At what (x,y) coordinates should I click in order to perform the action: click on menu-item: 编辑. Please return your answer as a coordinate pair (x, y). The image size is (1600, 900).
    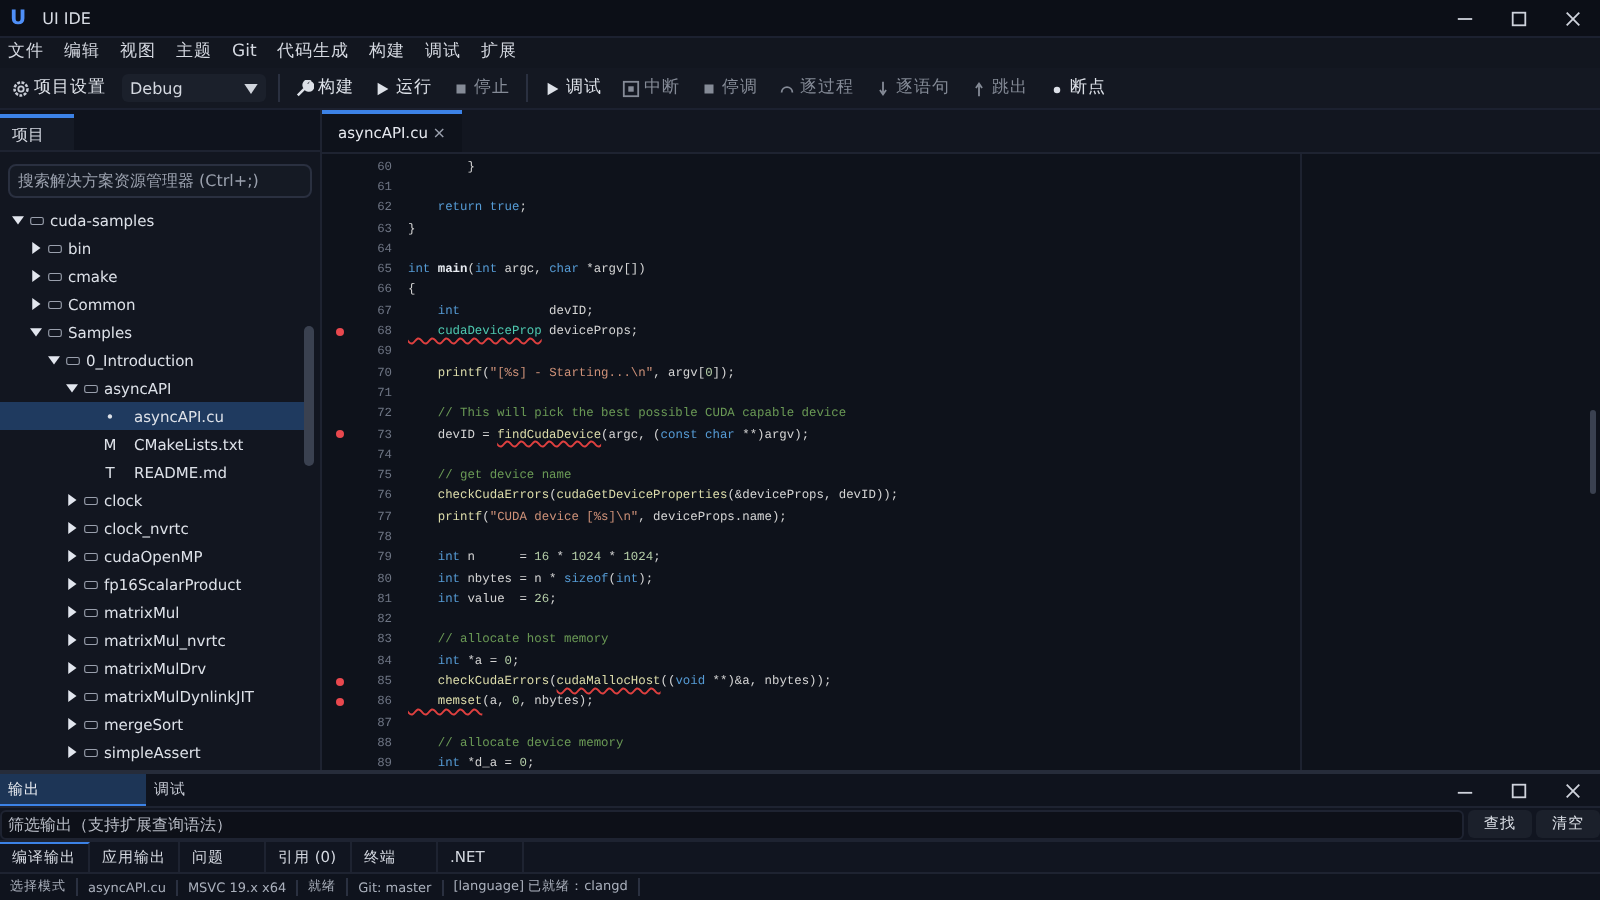
    Looking at the image, I should click on (82, 53).